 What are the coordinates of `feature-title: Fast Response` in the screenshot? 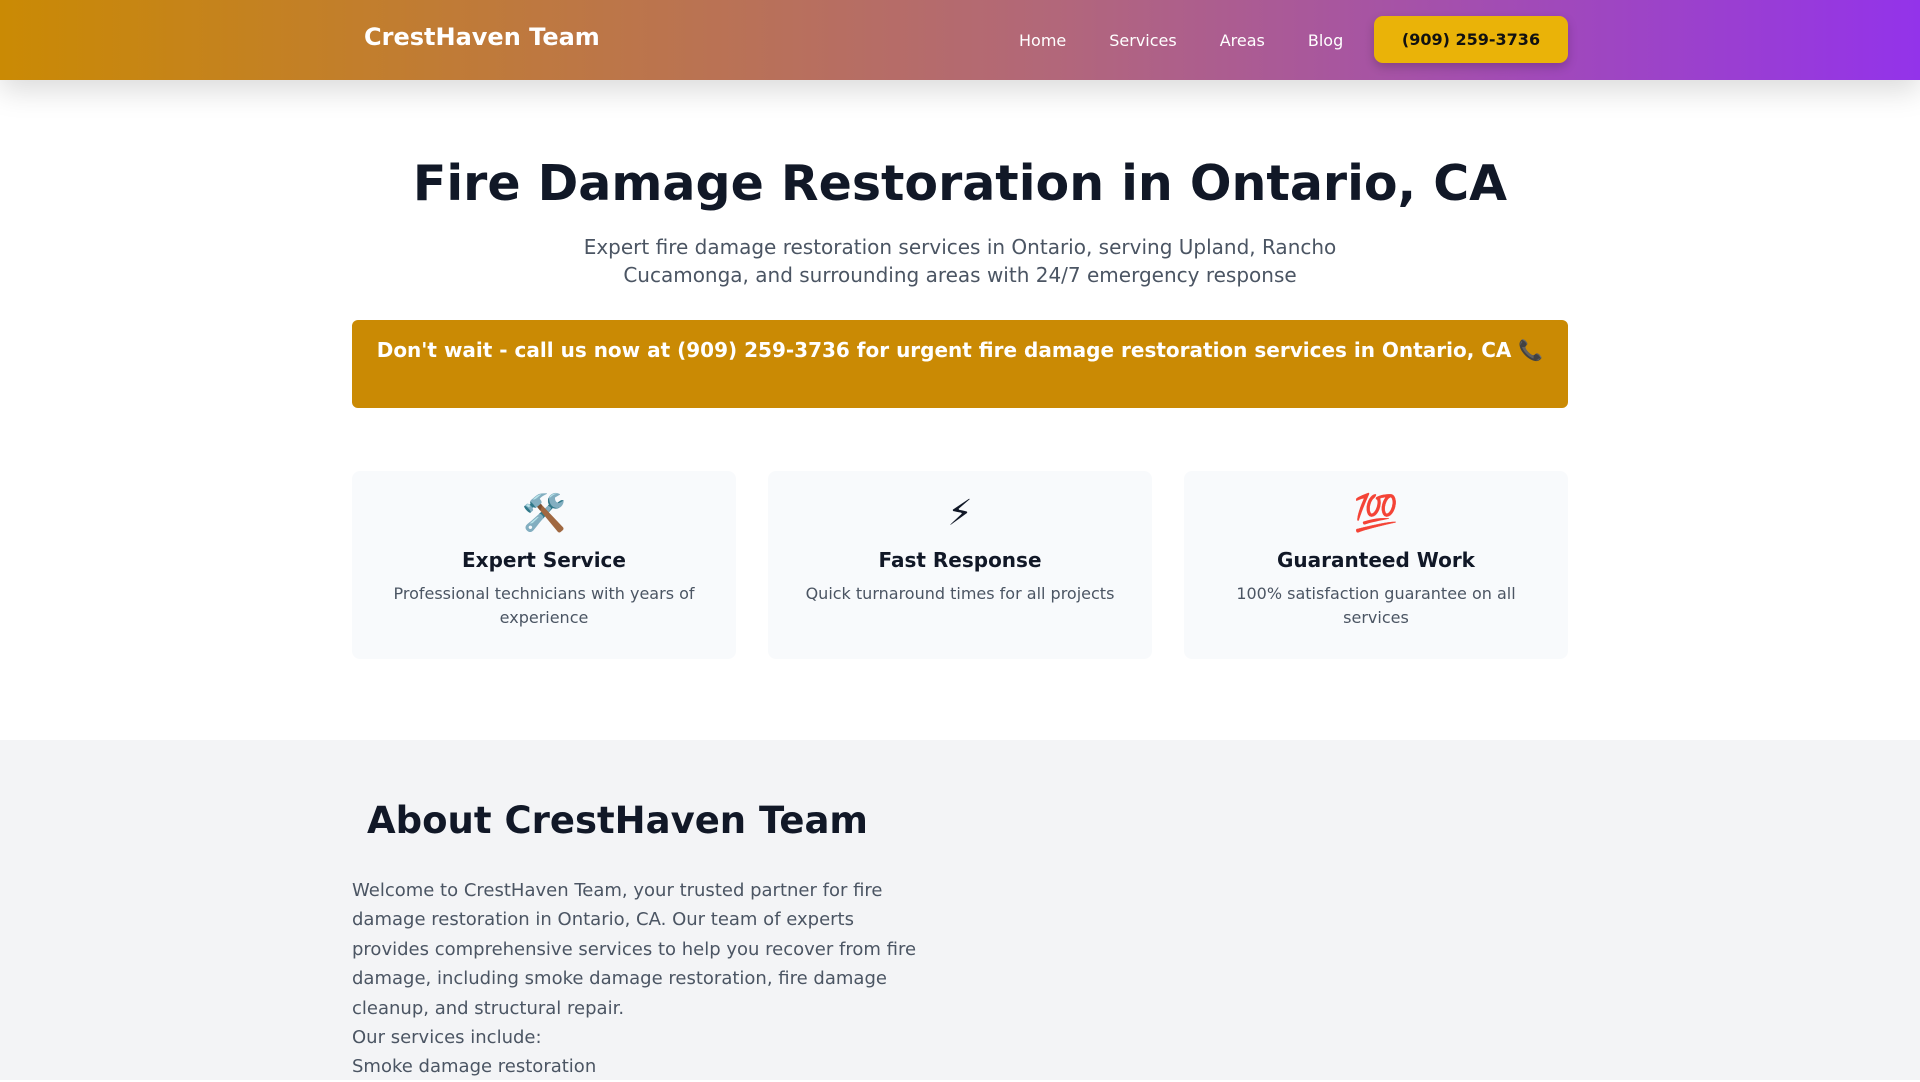 It's located at (960, 560).